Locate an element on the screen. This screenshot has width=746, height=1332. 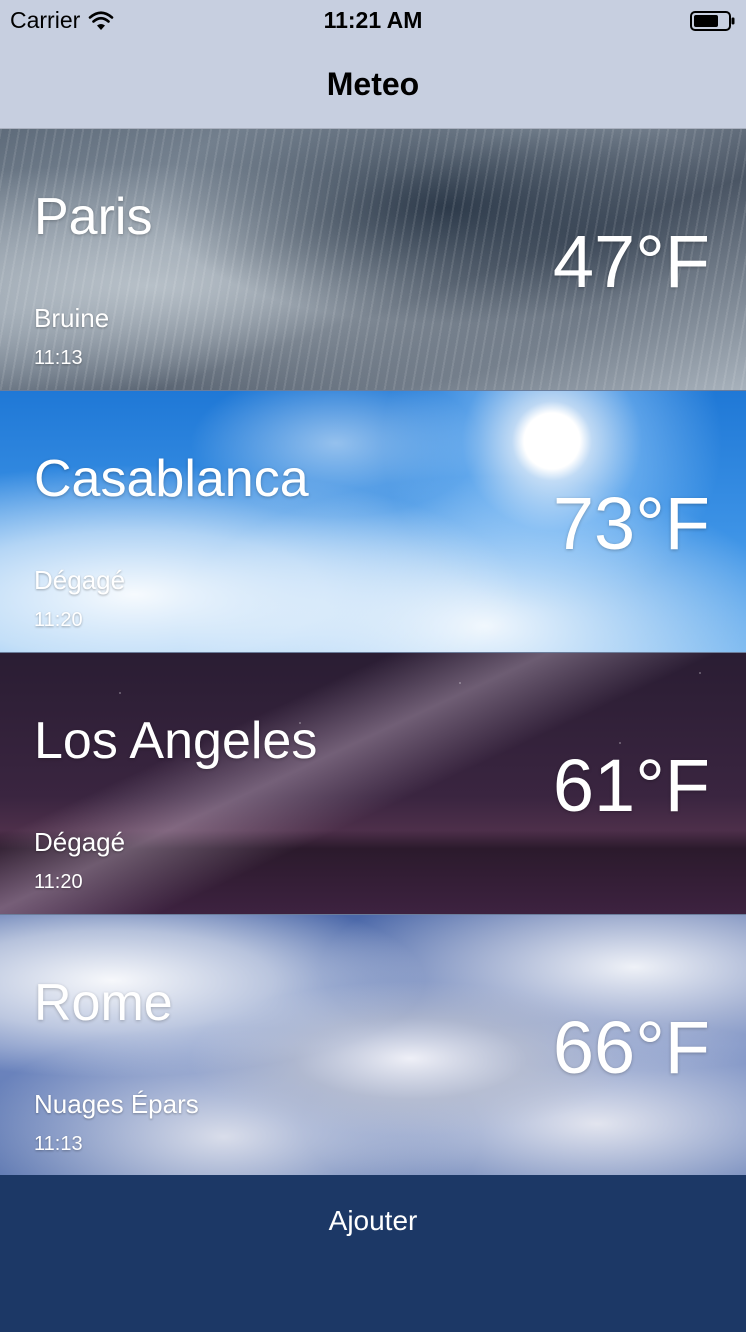
navigation-bar: Meteo is located at coordinates (373, 84).